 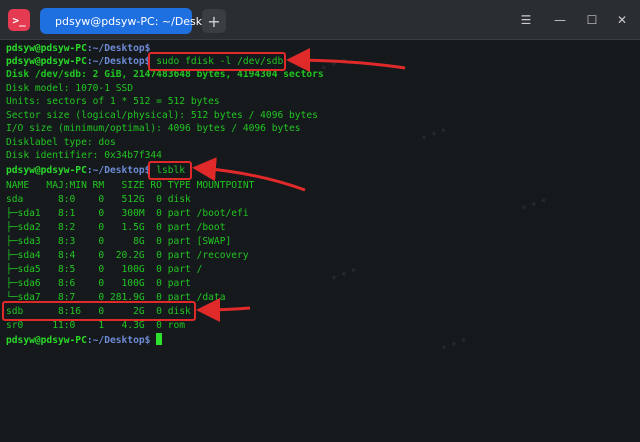 What do you see at coordinates (214, 21) in the screenshot?
I see `new-tab-button: +` at bounding box center [214, 21].